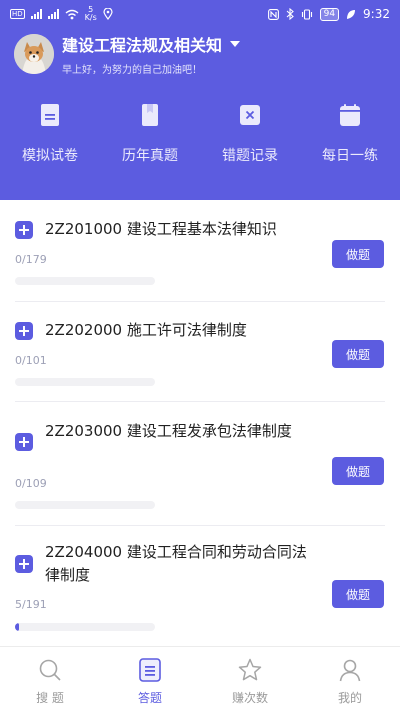 This screenshot has height=710, width=400. What do you see at coordinates (50, 115) in the screenshot?
I see `document-icon` at bounding box center [50, 115].